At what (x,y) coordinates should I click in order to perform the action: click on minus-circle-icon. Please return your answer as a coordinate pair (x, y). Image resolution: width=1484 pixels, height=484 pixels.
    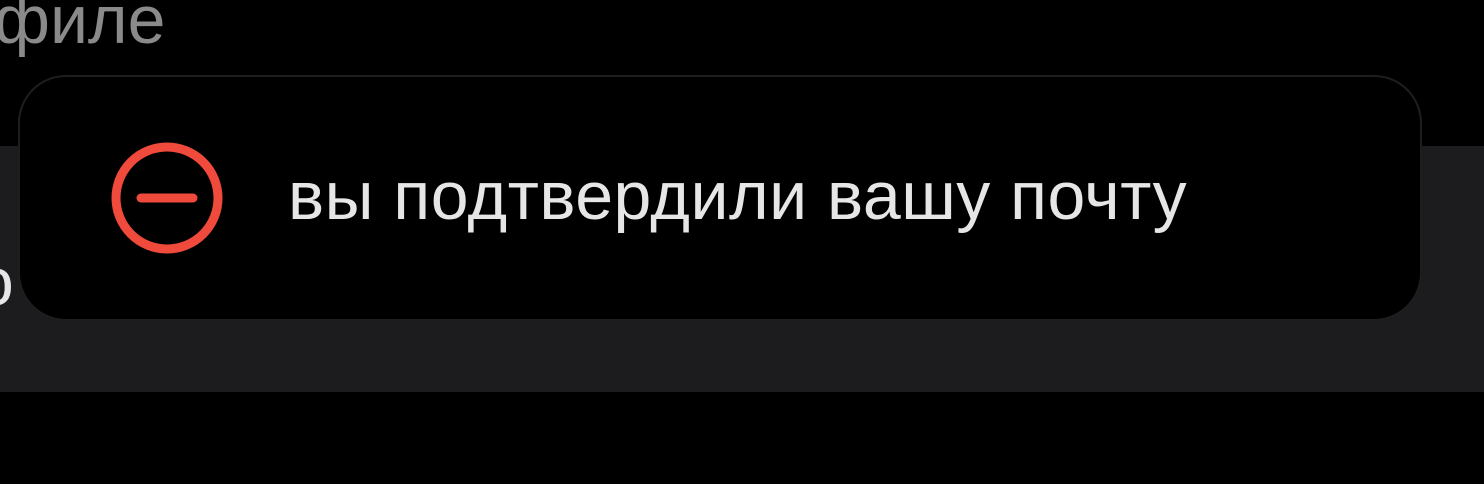
    Looking at the image, I should click on (167, 198).